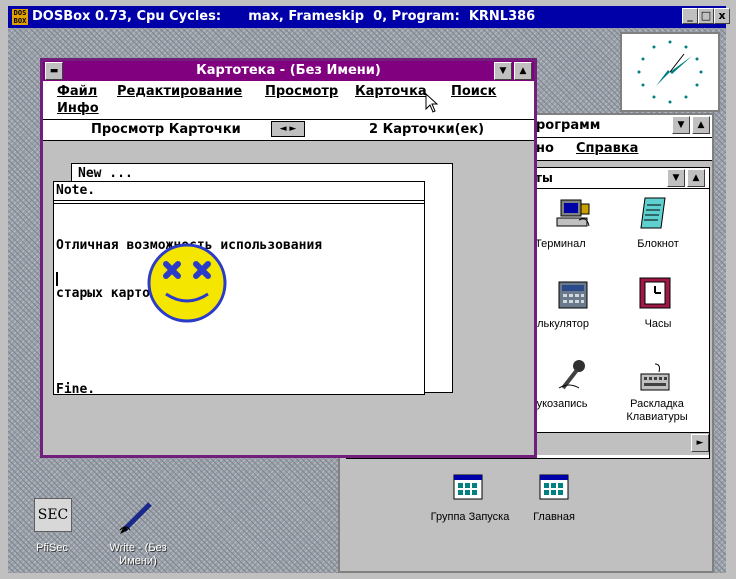 The width and height of the screenshot is (736, 579). I want to click on calculator-label: алькулятор, so click(560, 324).